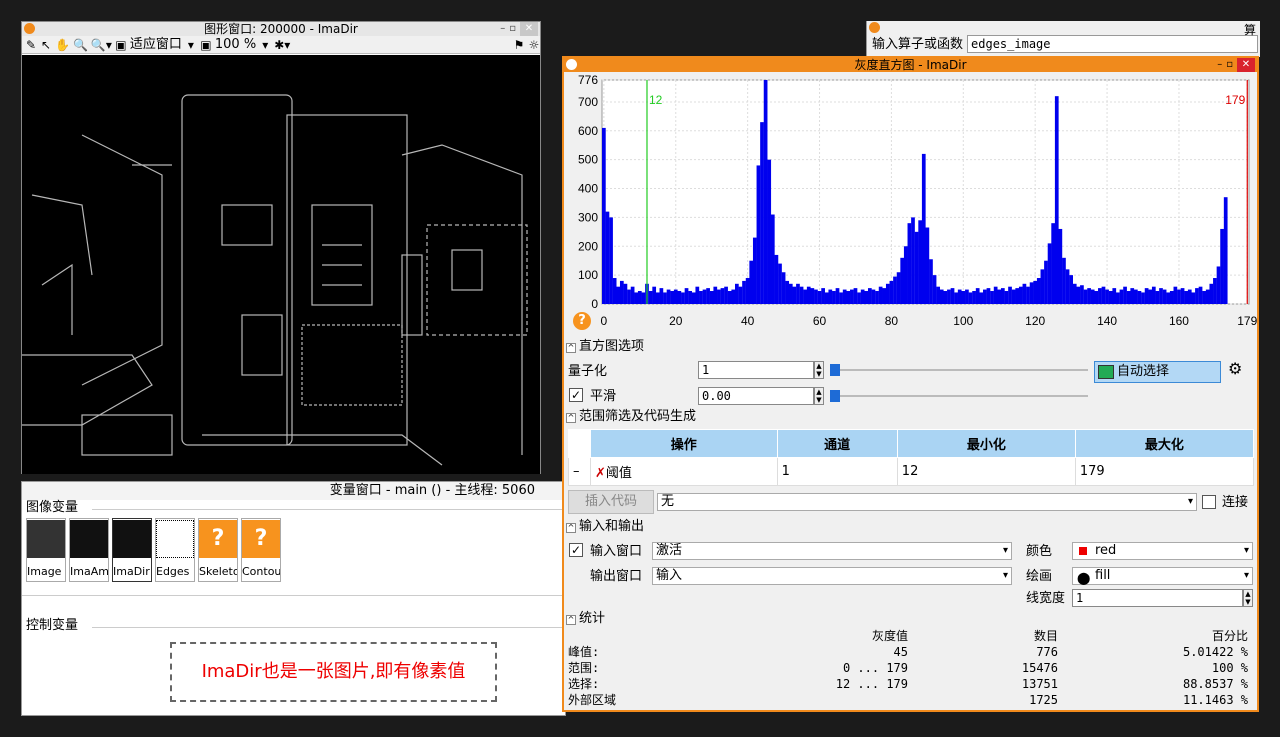  I want to click on range-section: ^ 范围筛选及代码生成, so click(911, 417).